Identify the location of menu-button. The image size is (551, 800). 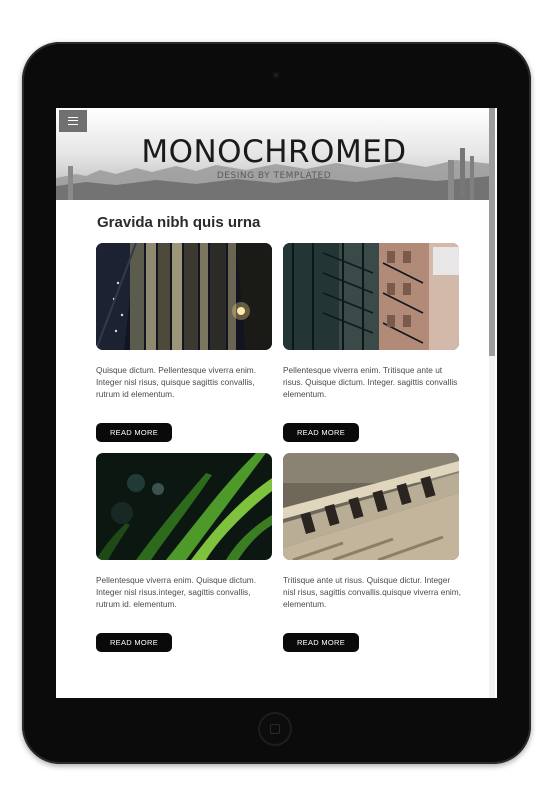
(73, 121).